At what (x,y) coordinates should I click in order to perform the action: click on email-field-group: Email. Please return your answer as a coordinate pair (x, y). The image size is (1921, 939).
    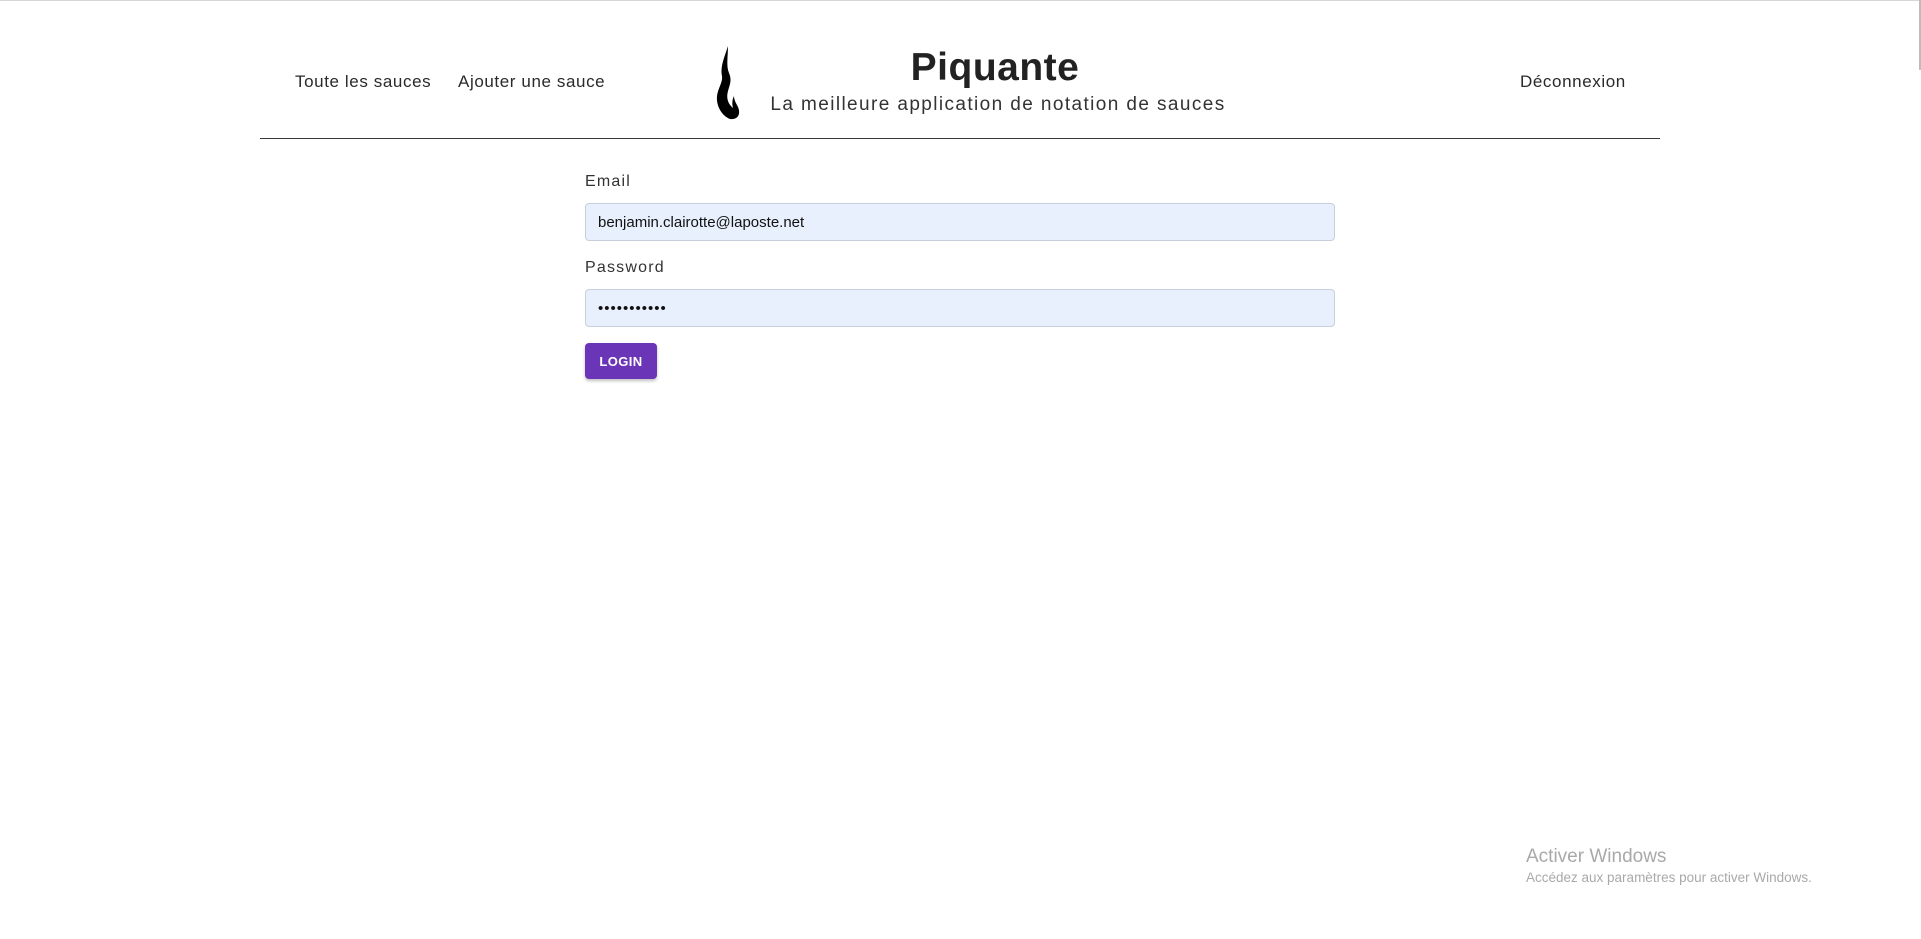
    Looking at the image, I should click on (960, 206).